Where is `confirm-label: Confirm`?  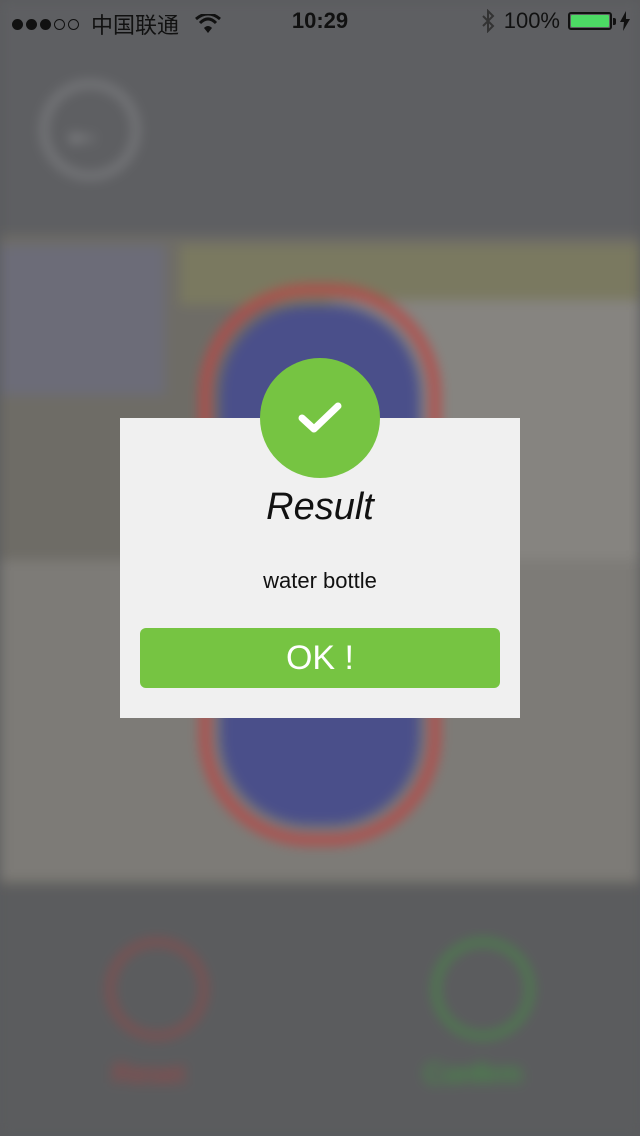 confirm-label: Confirm is located at coordinates (473, 1073).